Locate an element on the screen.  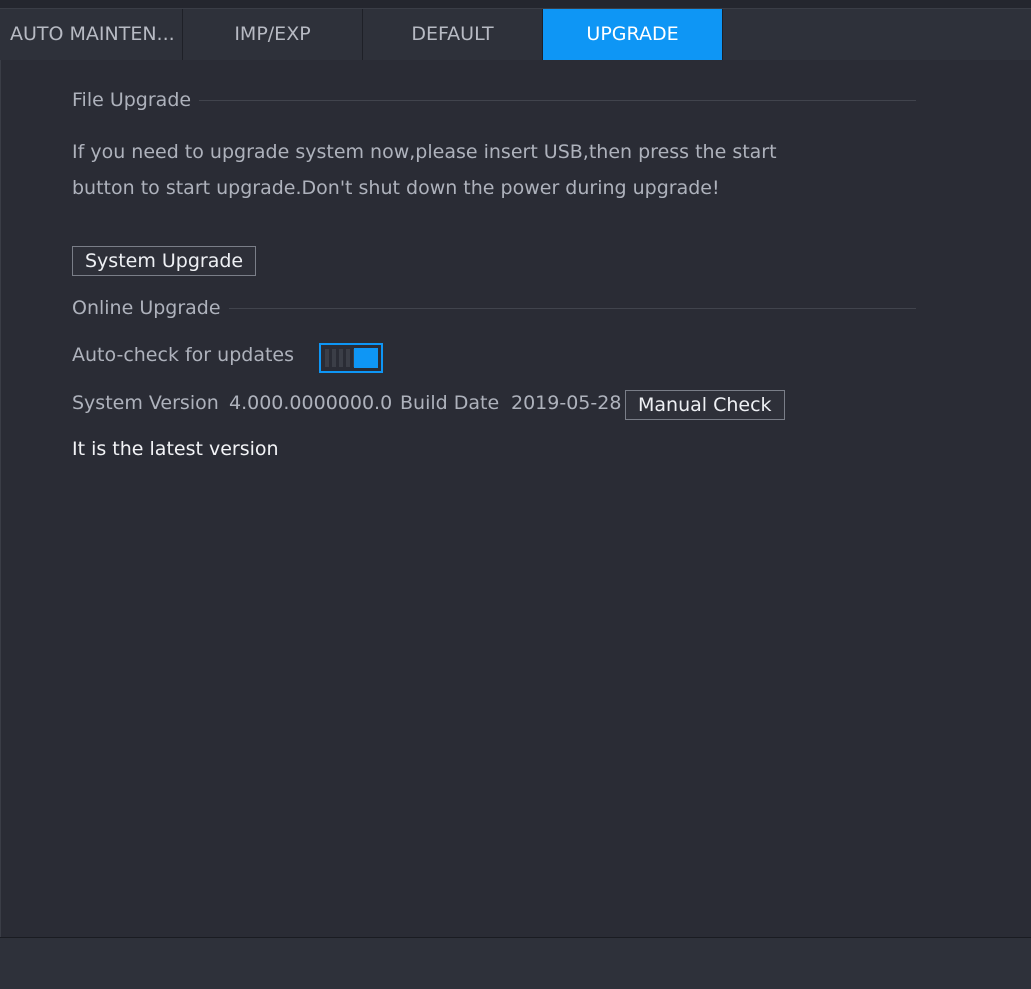
online-upgrade-section-header: Online Upgrade is located at coordinates (494, 309).